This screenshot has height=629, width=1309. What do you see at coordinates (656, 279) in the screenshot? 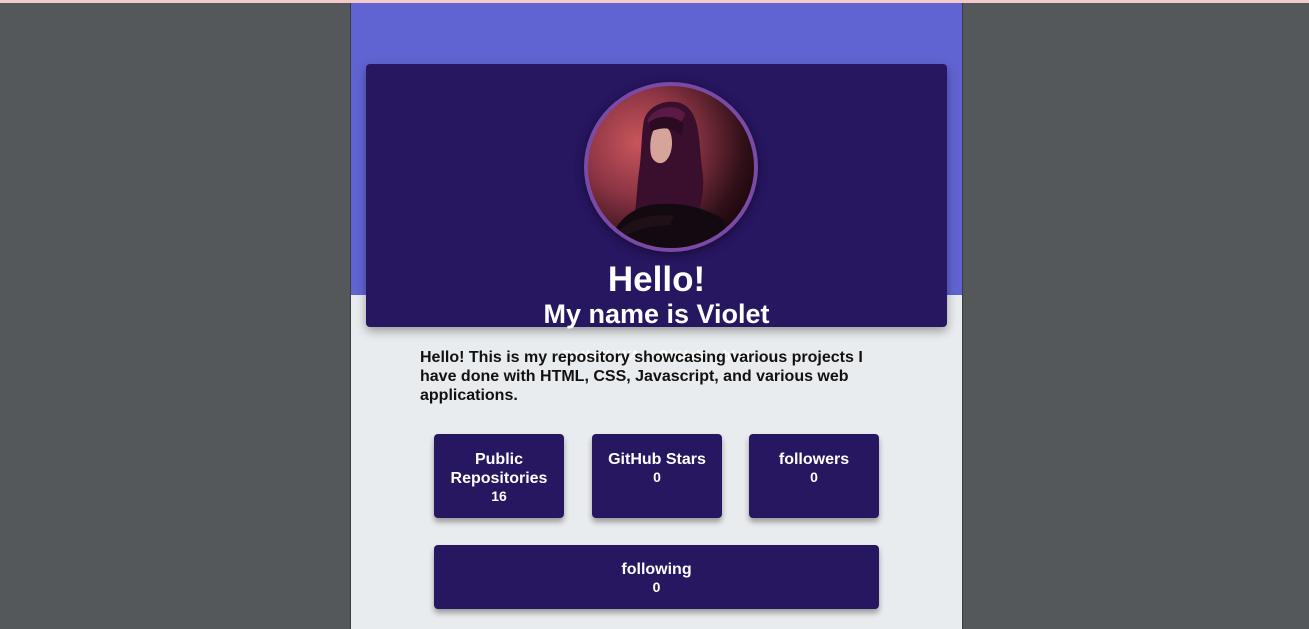
I see `greeting-heading: Hello!` at bounding box center [656, 279].